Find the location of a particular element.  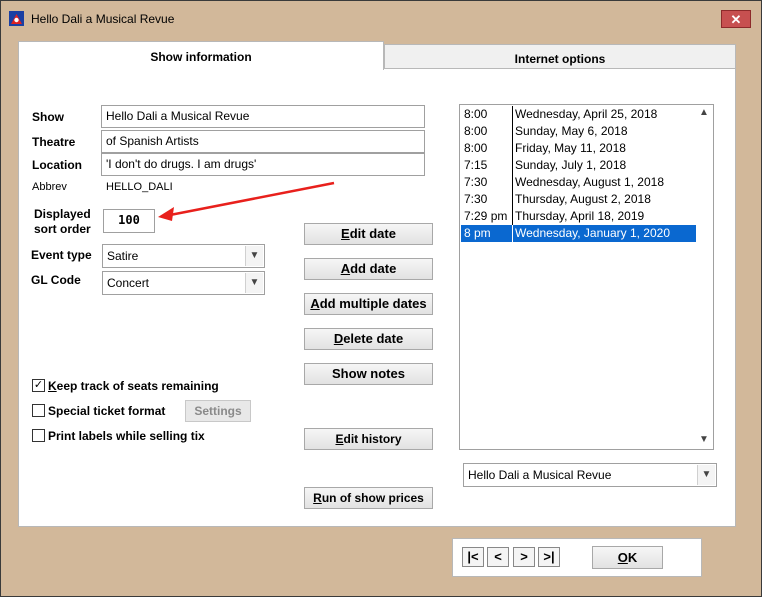

edit-date-label: dit date is located at coordinates (372, 233).